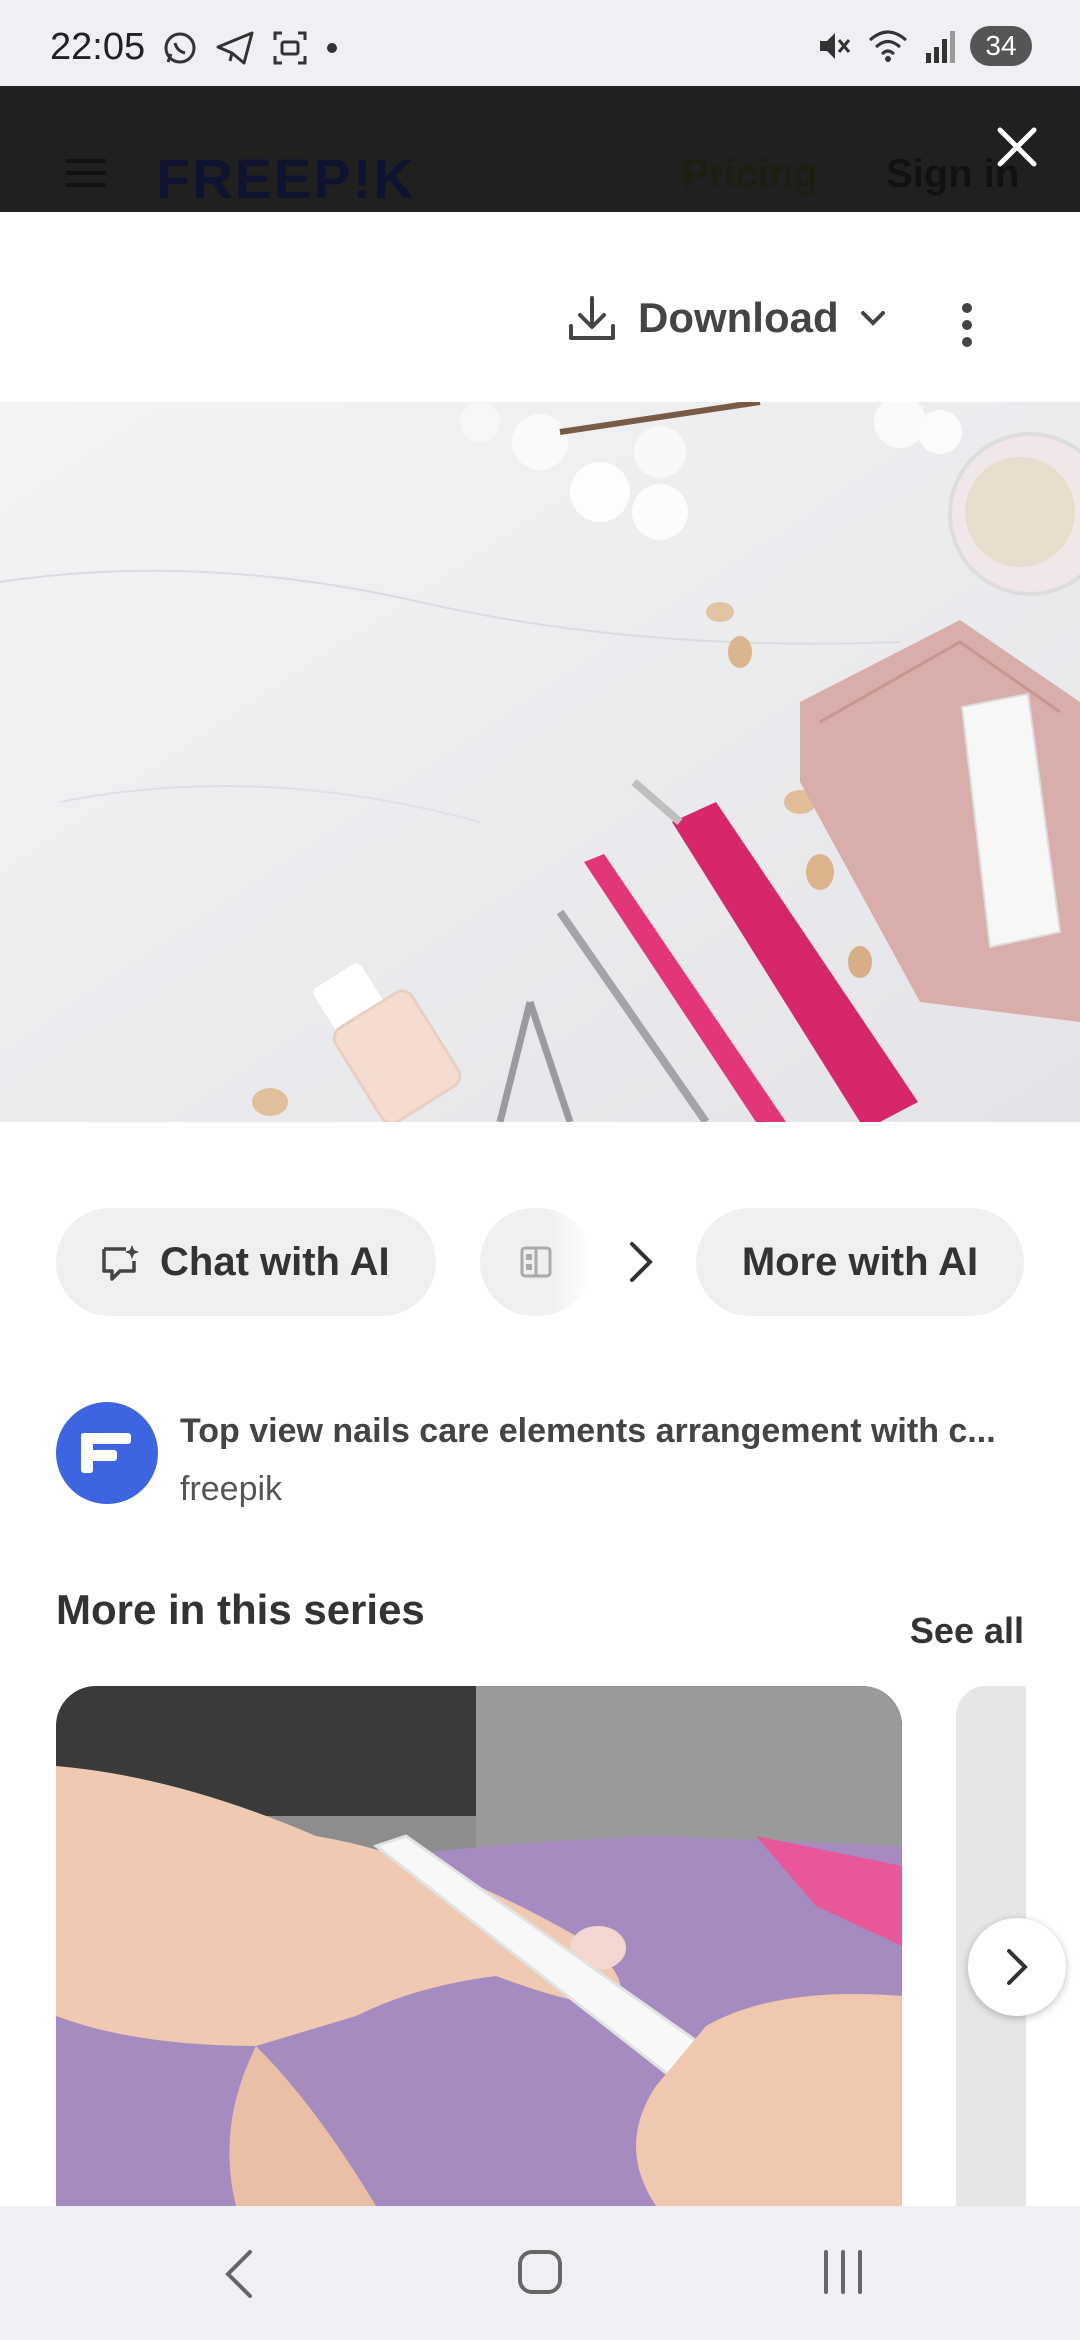  I want to click on recent-apps-icon, so click(843, 2272).